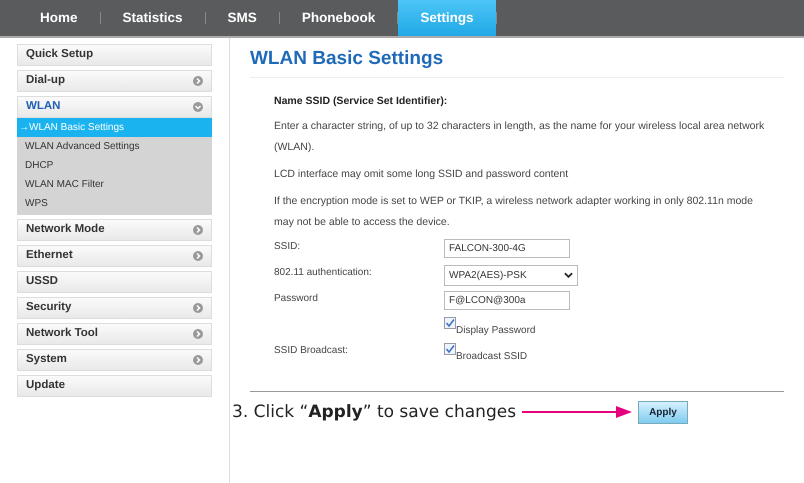 This screenshot has width=804, height=483. Describe the element at coordinates (114, 81) in the screenshot. I see `sidebar-item: Dial-up` at that location.